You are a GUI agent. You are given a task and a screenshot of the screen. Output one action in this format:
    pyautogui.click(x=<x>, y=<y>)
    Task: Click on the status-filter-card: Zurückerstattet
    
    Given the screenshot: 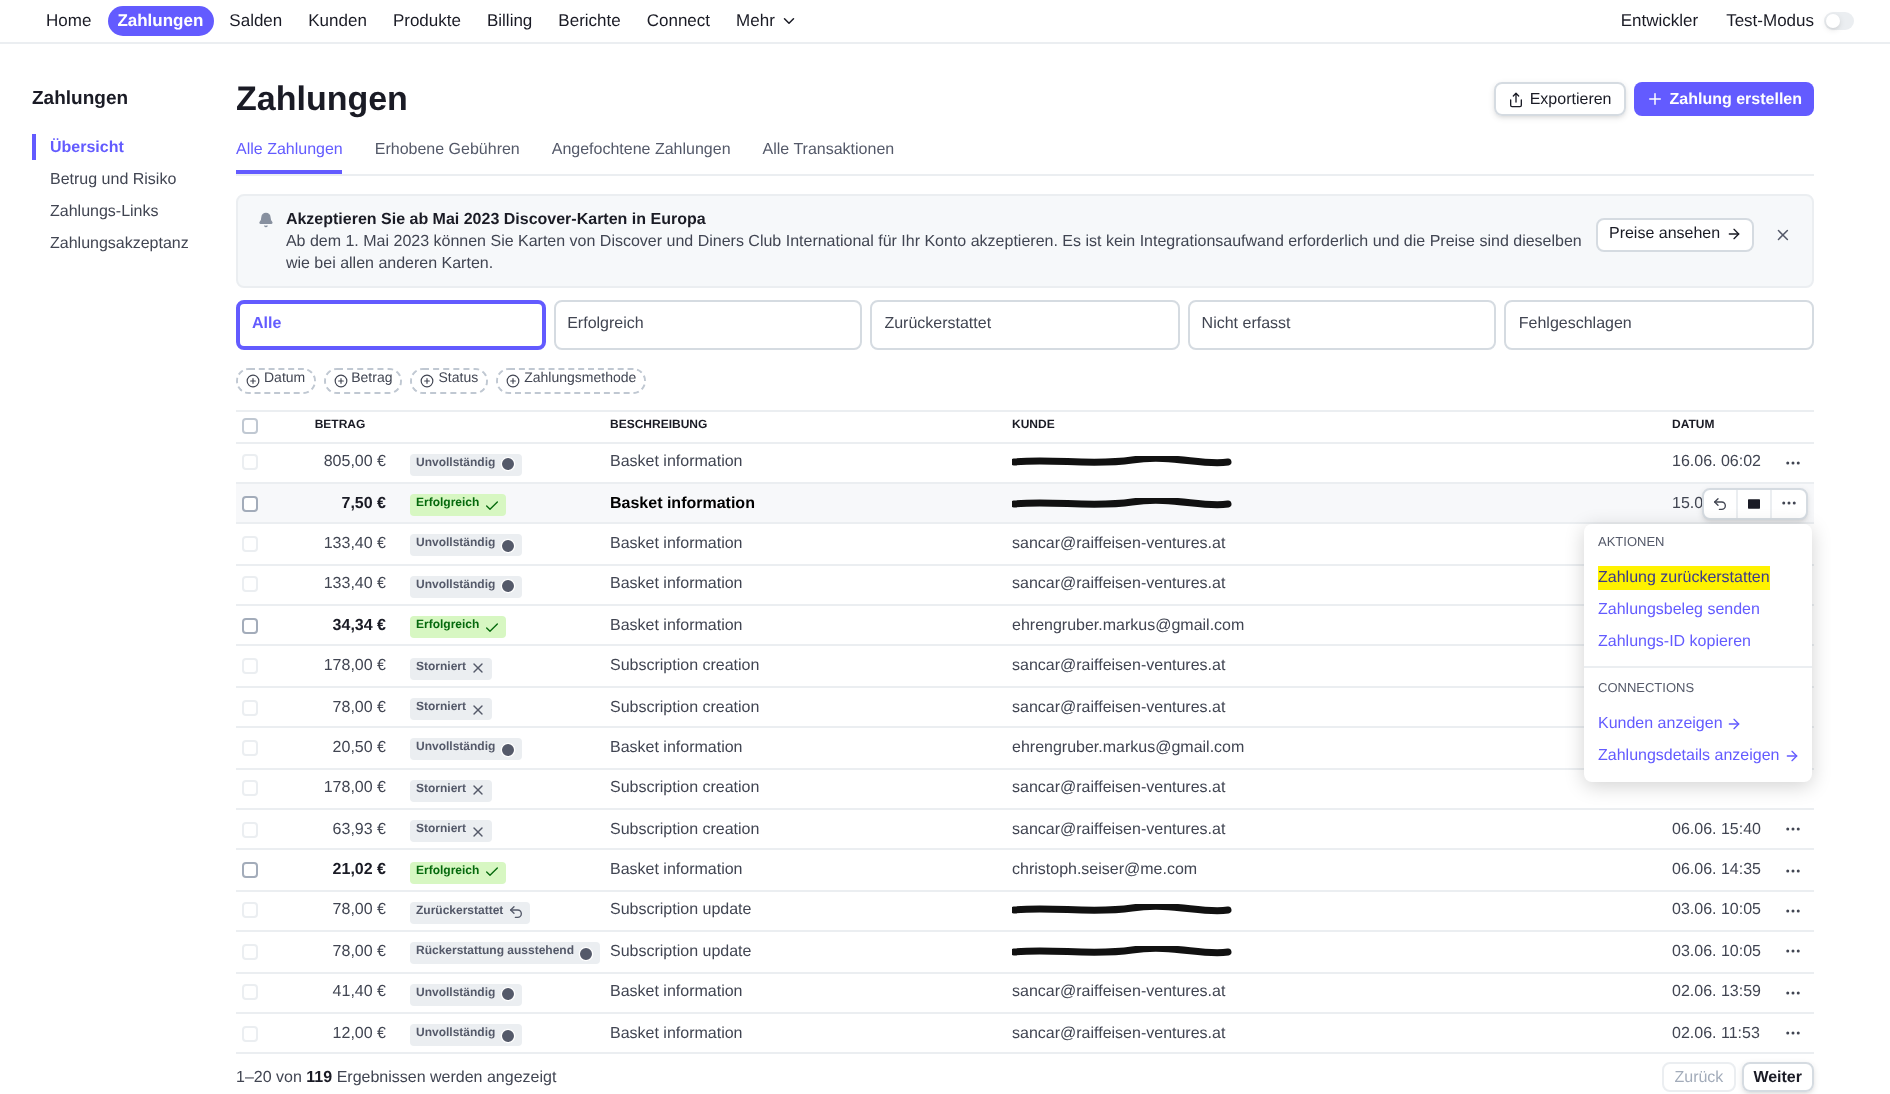 What is the action you would take?
    pyautogui.click(x=1025, y=324)
    